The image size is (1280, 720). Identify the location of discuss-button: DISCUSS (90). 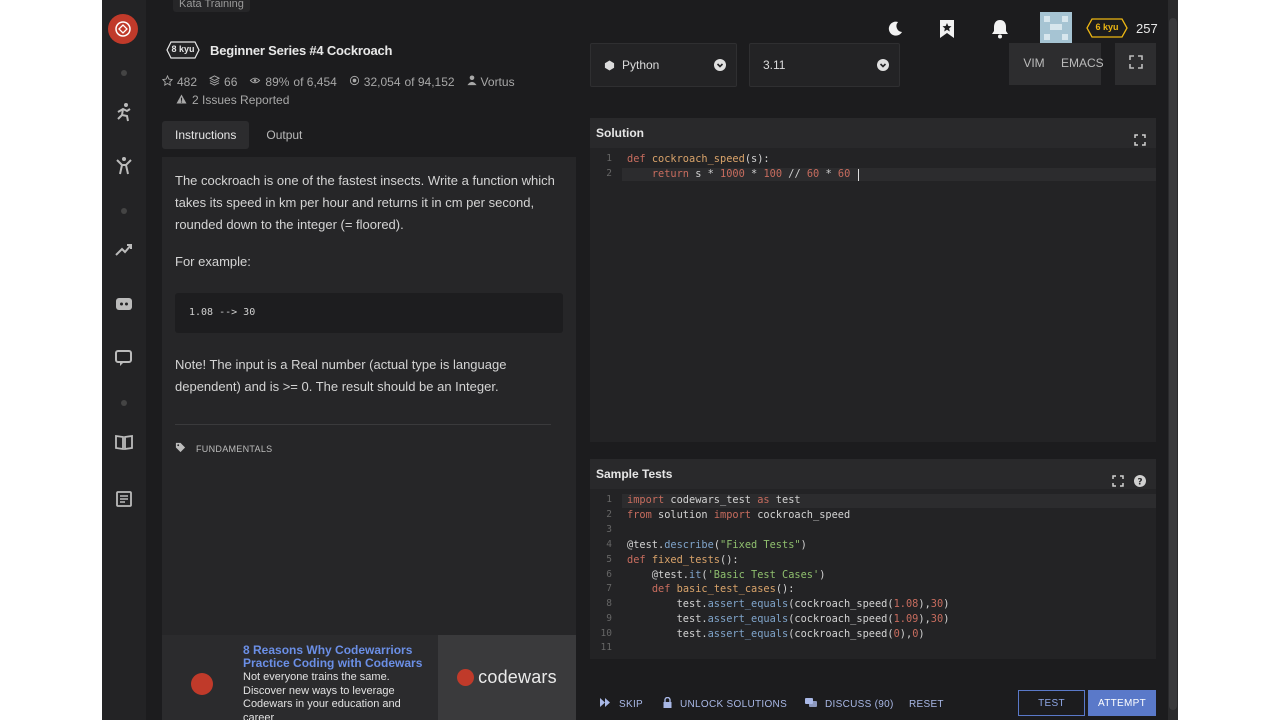
(849, 704).